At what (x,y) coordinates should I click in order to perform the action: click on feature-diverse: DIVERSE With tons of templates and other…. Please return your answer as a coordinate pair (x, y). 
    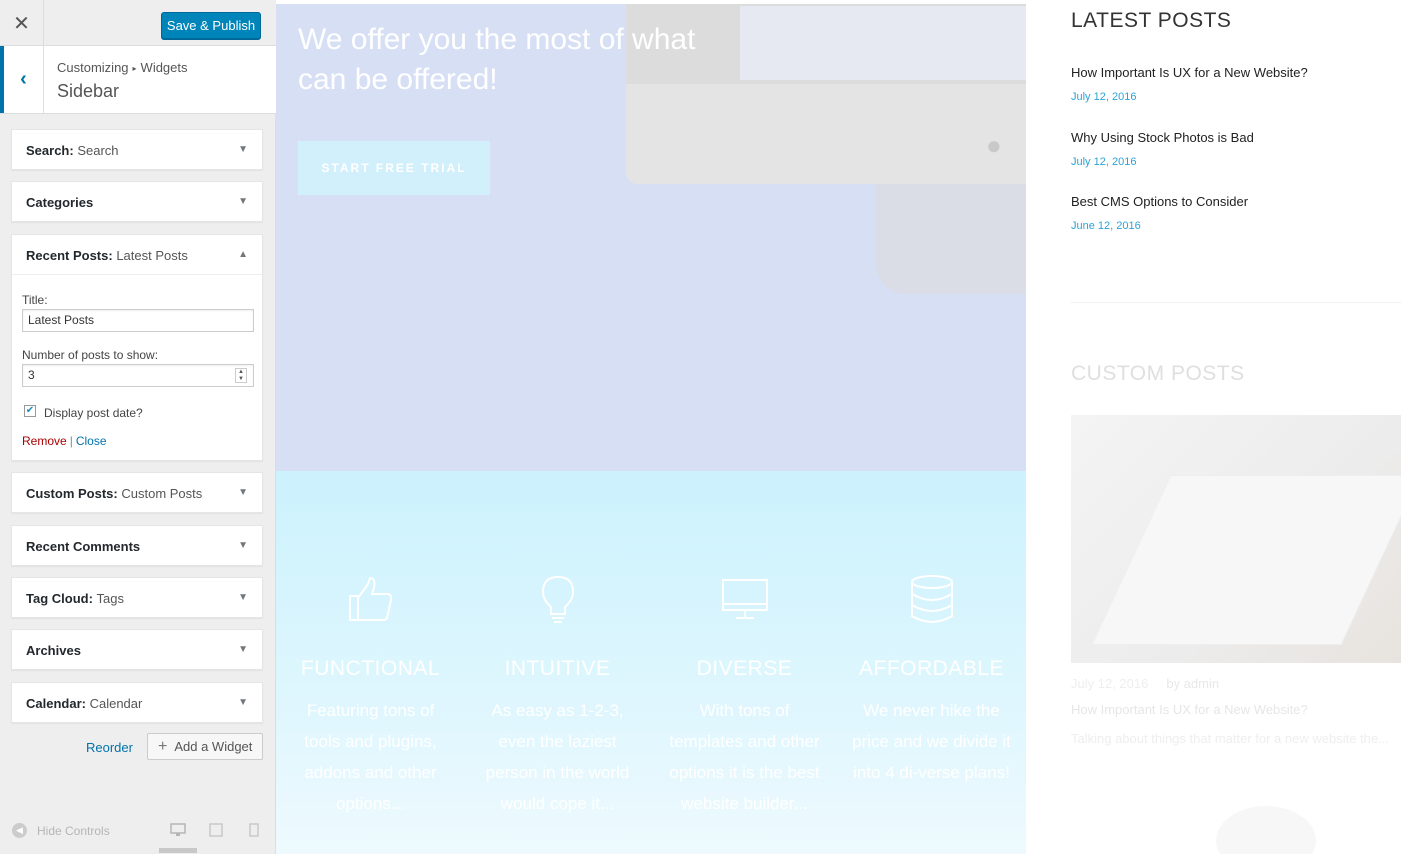
    Looking at the image, I should click on (744, 645).